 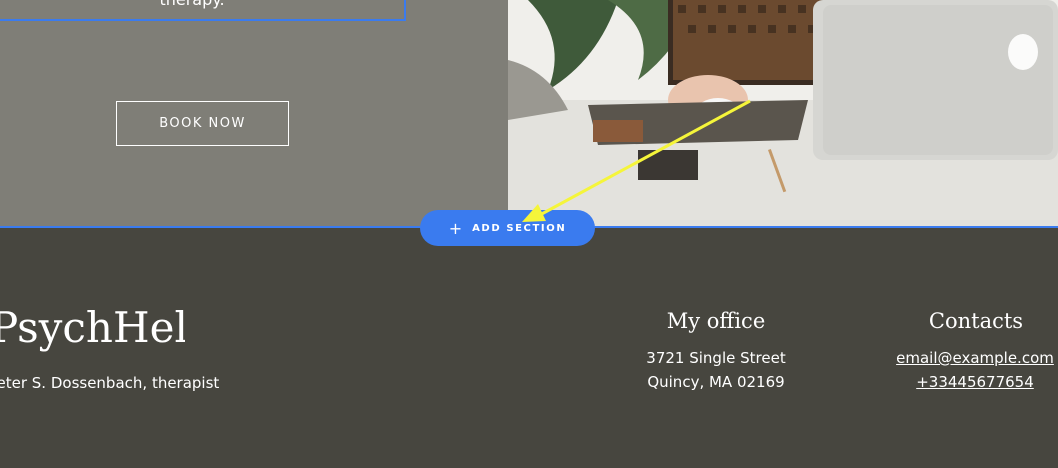 I want to click on contacts-title: Contacts, so click(x=976, y=321).